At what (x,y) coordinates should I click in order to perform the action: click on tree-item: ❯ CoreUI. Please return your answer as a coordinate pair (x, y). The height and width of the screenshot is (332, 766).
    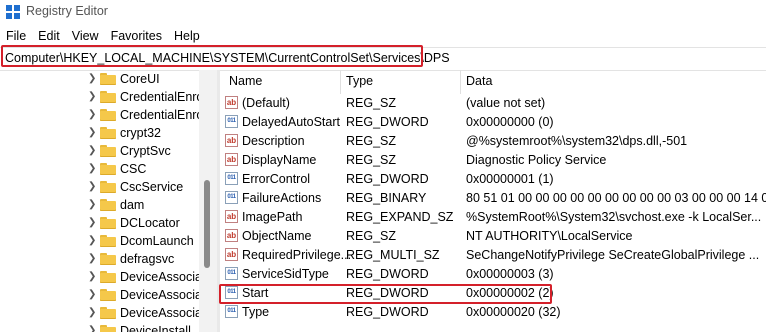
    Looking at the image, I should click on (100, 79).